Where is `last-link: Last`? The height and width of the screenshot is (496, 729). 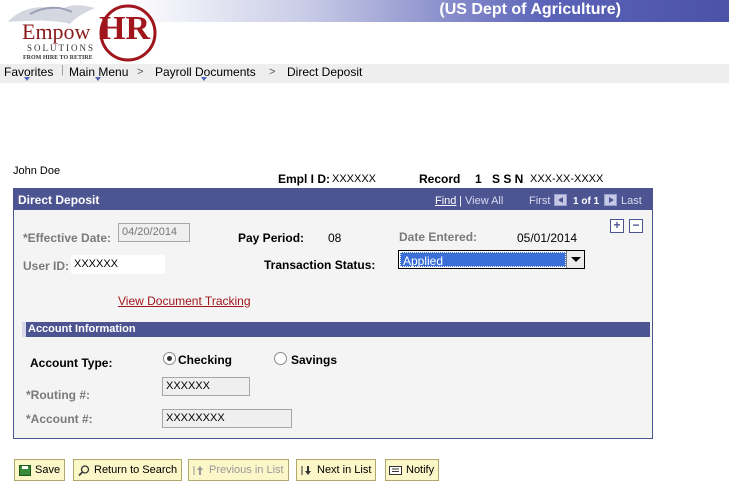
last-link: Last is located at coordinates (631, 201).